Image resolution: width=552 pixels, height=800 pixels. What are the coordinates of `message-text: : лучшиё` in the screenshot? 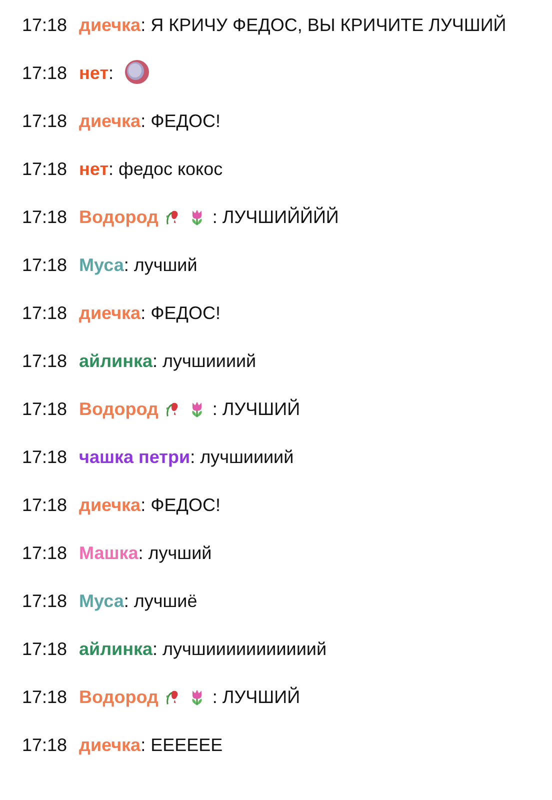 It's located at (161, 601).